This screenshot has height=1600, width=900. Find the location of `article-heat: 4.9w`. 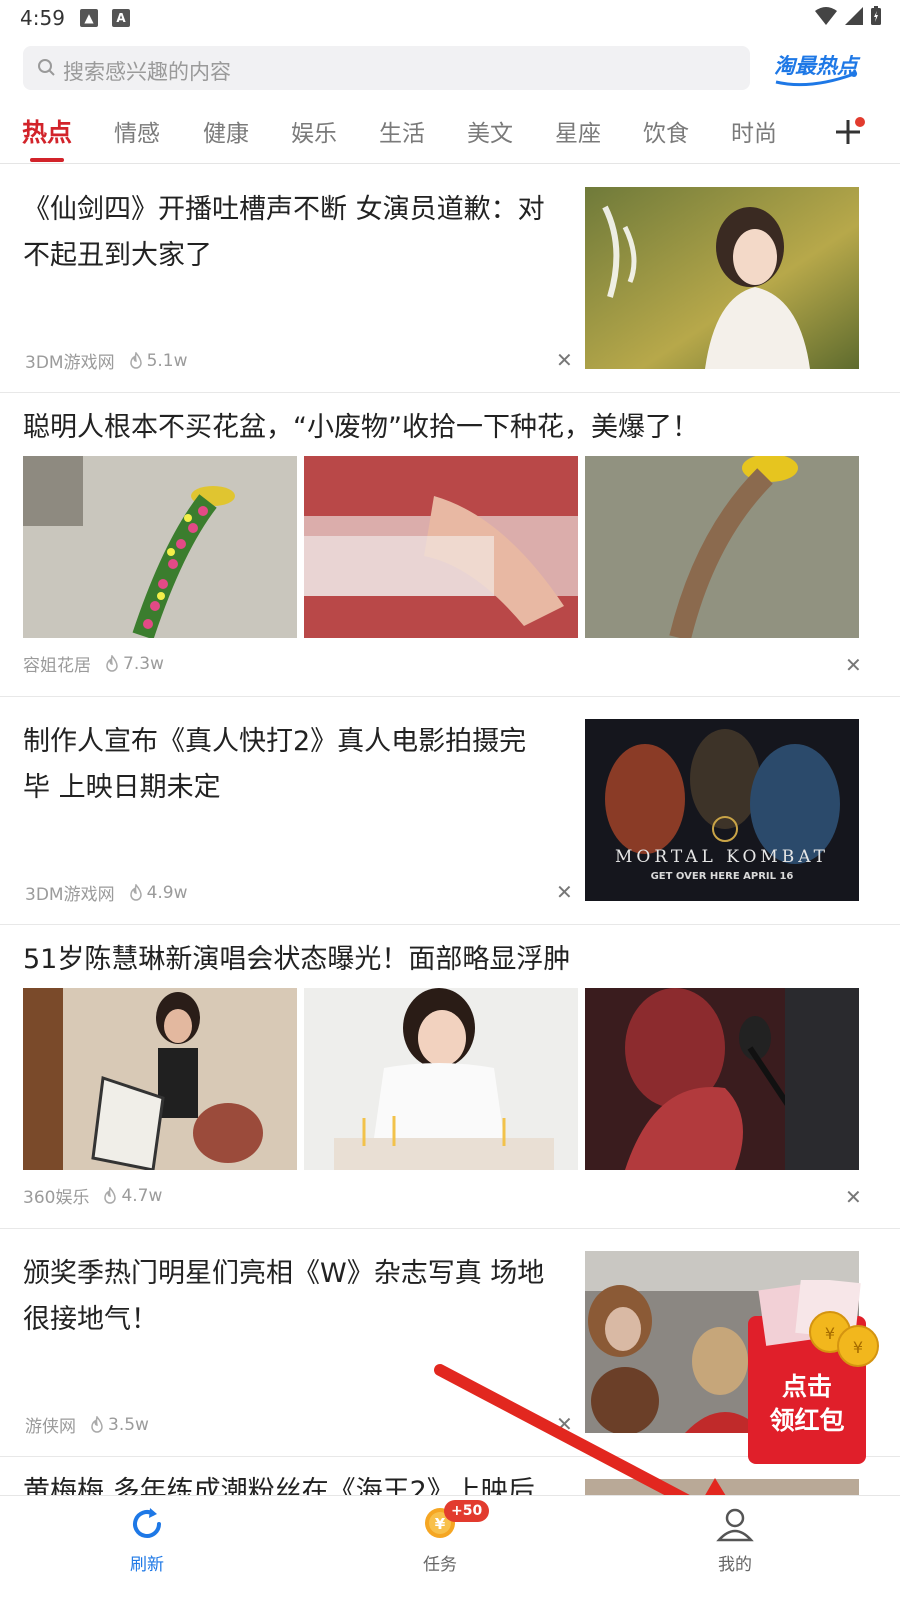

article-heat: 4.9w is located at coordinates (167, 892).